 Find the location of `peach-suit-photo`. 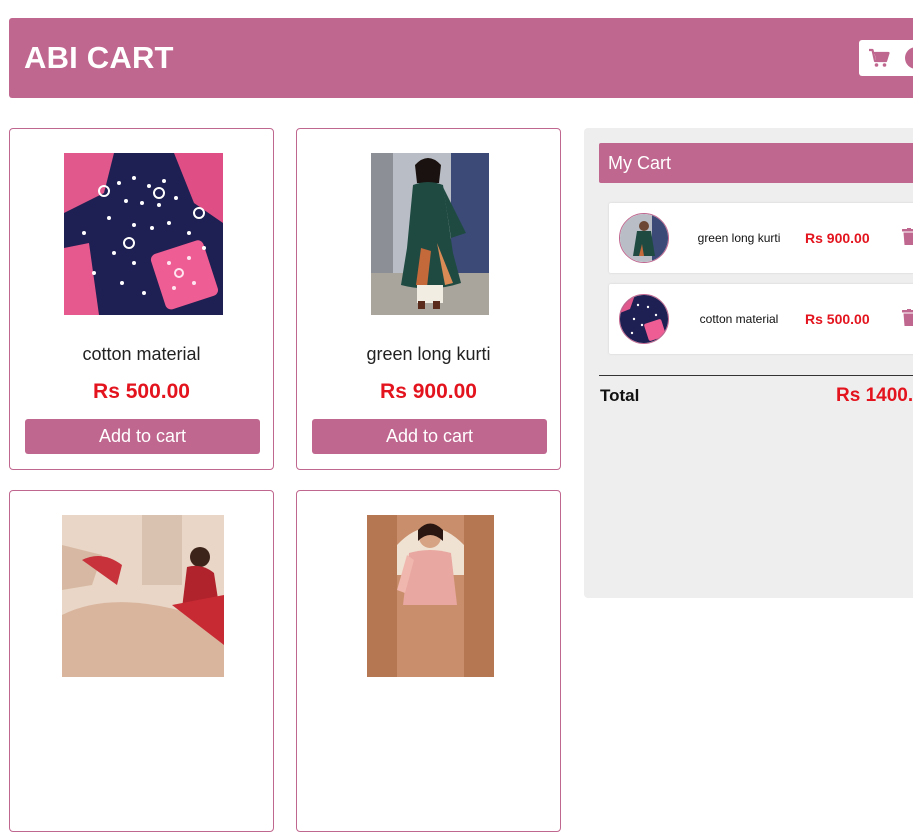

peach-suit-photo is located at coordinates (430, 596).